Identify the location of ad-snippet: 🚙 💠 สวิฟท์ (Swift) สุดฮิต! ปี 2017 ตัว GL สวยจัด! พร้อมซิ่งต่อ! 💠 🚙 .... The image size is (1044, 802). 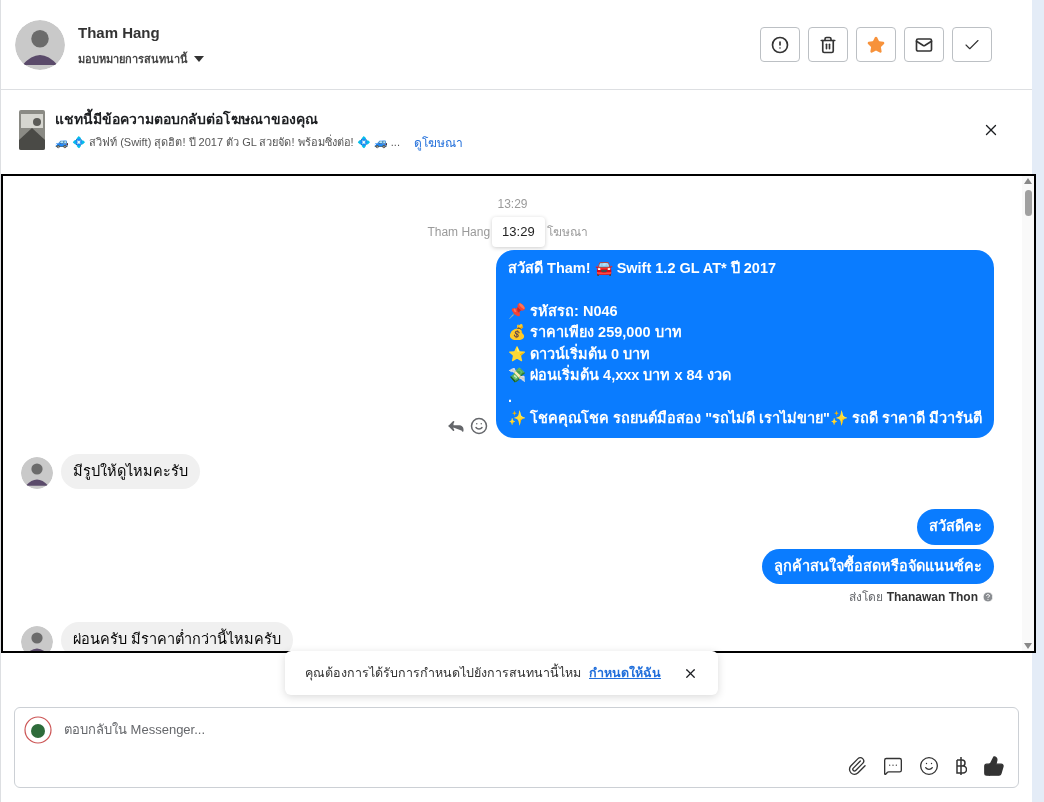
(227, 142).